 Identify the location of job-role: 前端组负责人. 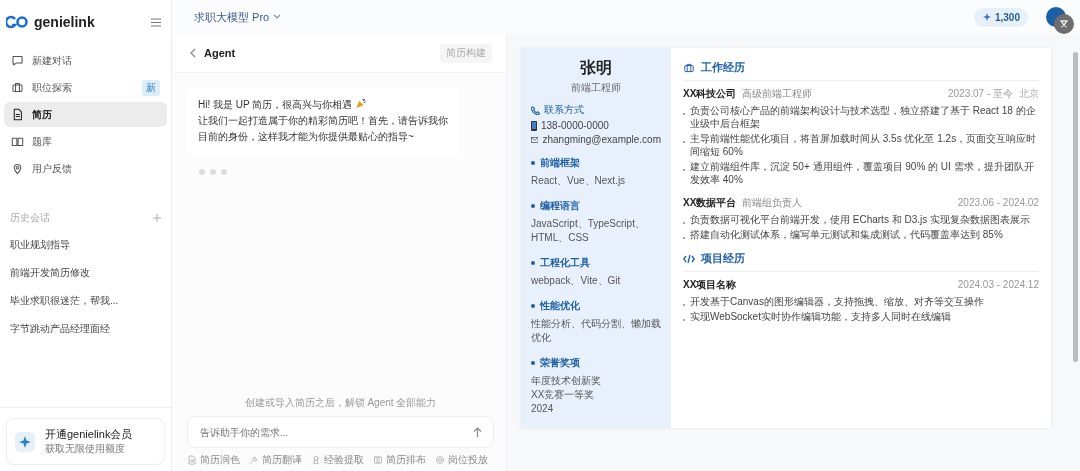
(772, 203).